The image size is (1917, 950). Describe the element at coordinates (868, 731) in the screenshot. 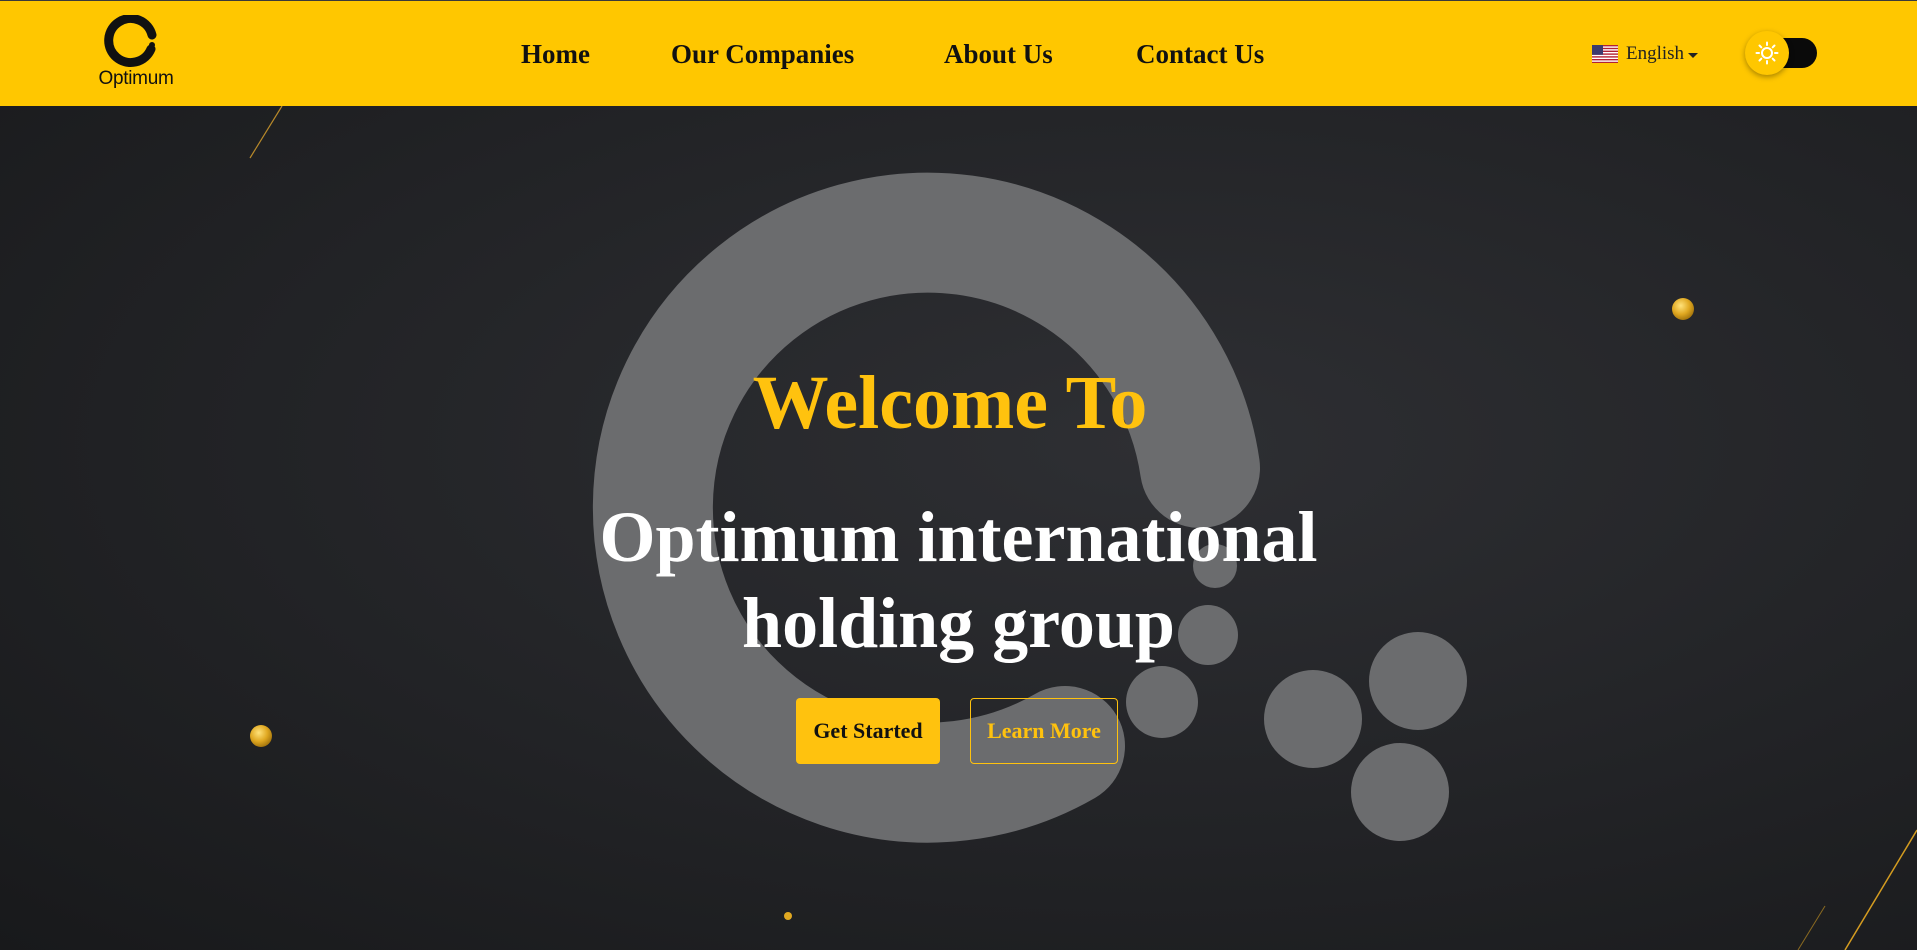

I see `get-started-button: Get Started` at that location.